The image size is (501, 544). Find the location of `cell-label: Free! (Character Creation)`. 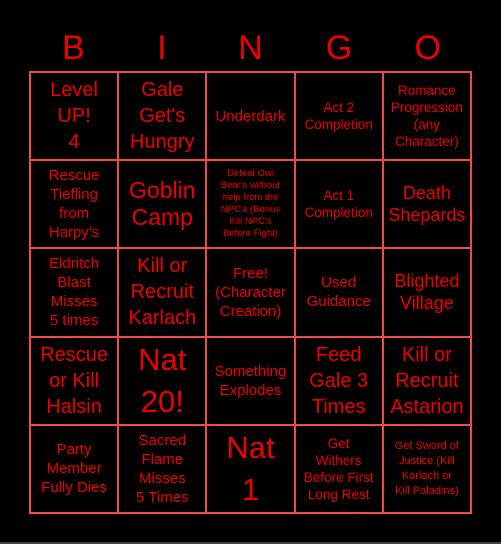

cell-label: Free! (Character Creation) is located at coordinates (250, 292).